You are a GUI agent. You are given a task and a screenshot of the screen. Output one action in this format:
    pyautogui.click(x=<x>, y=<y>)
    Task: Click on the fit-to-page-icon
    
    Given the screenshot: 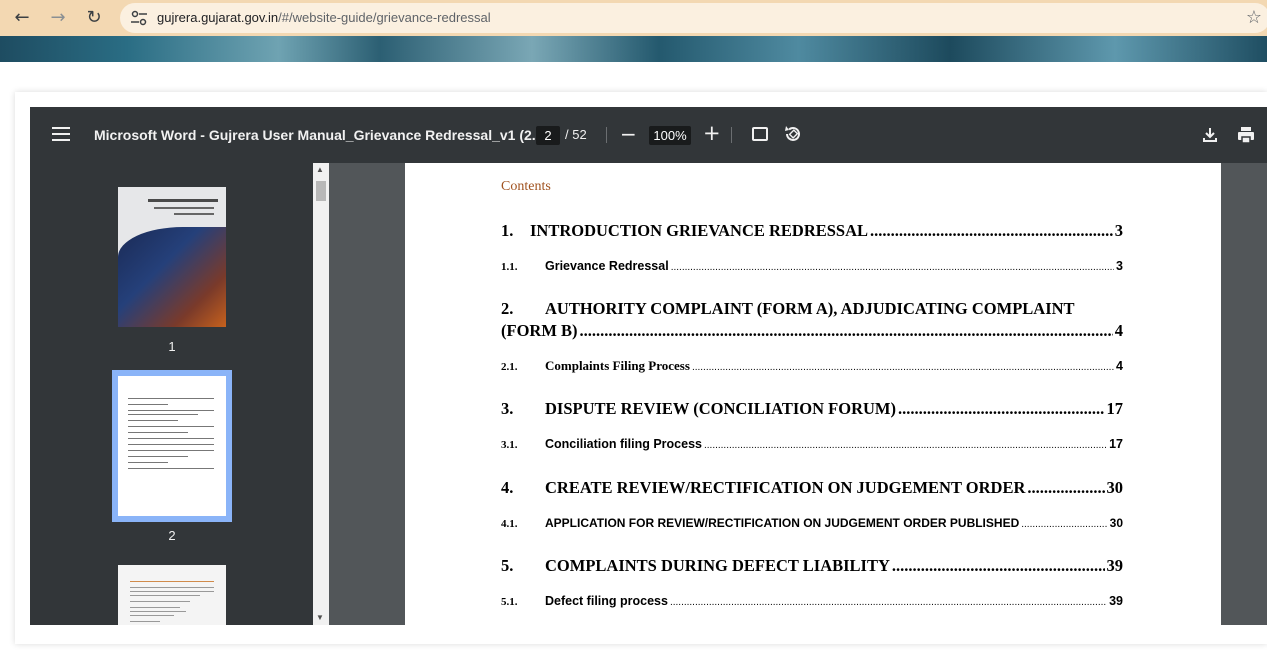 What is the action you would take?
    pyautogui.click(x=760, y=134)
    